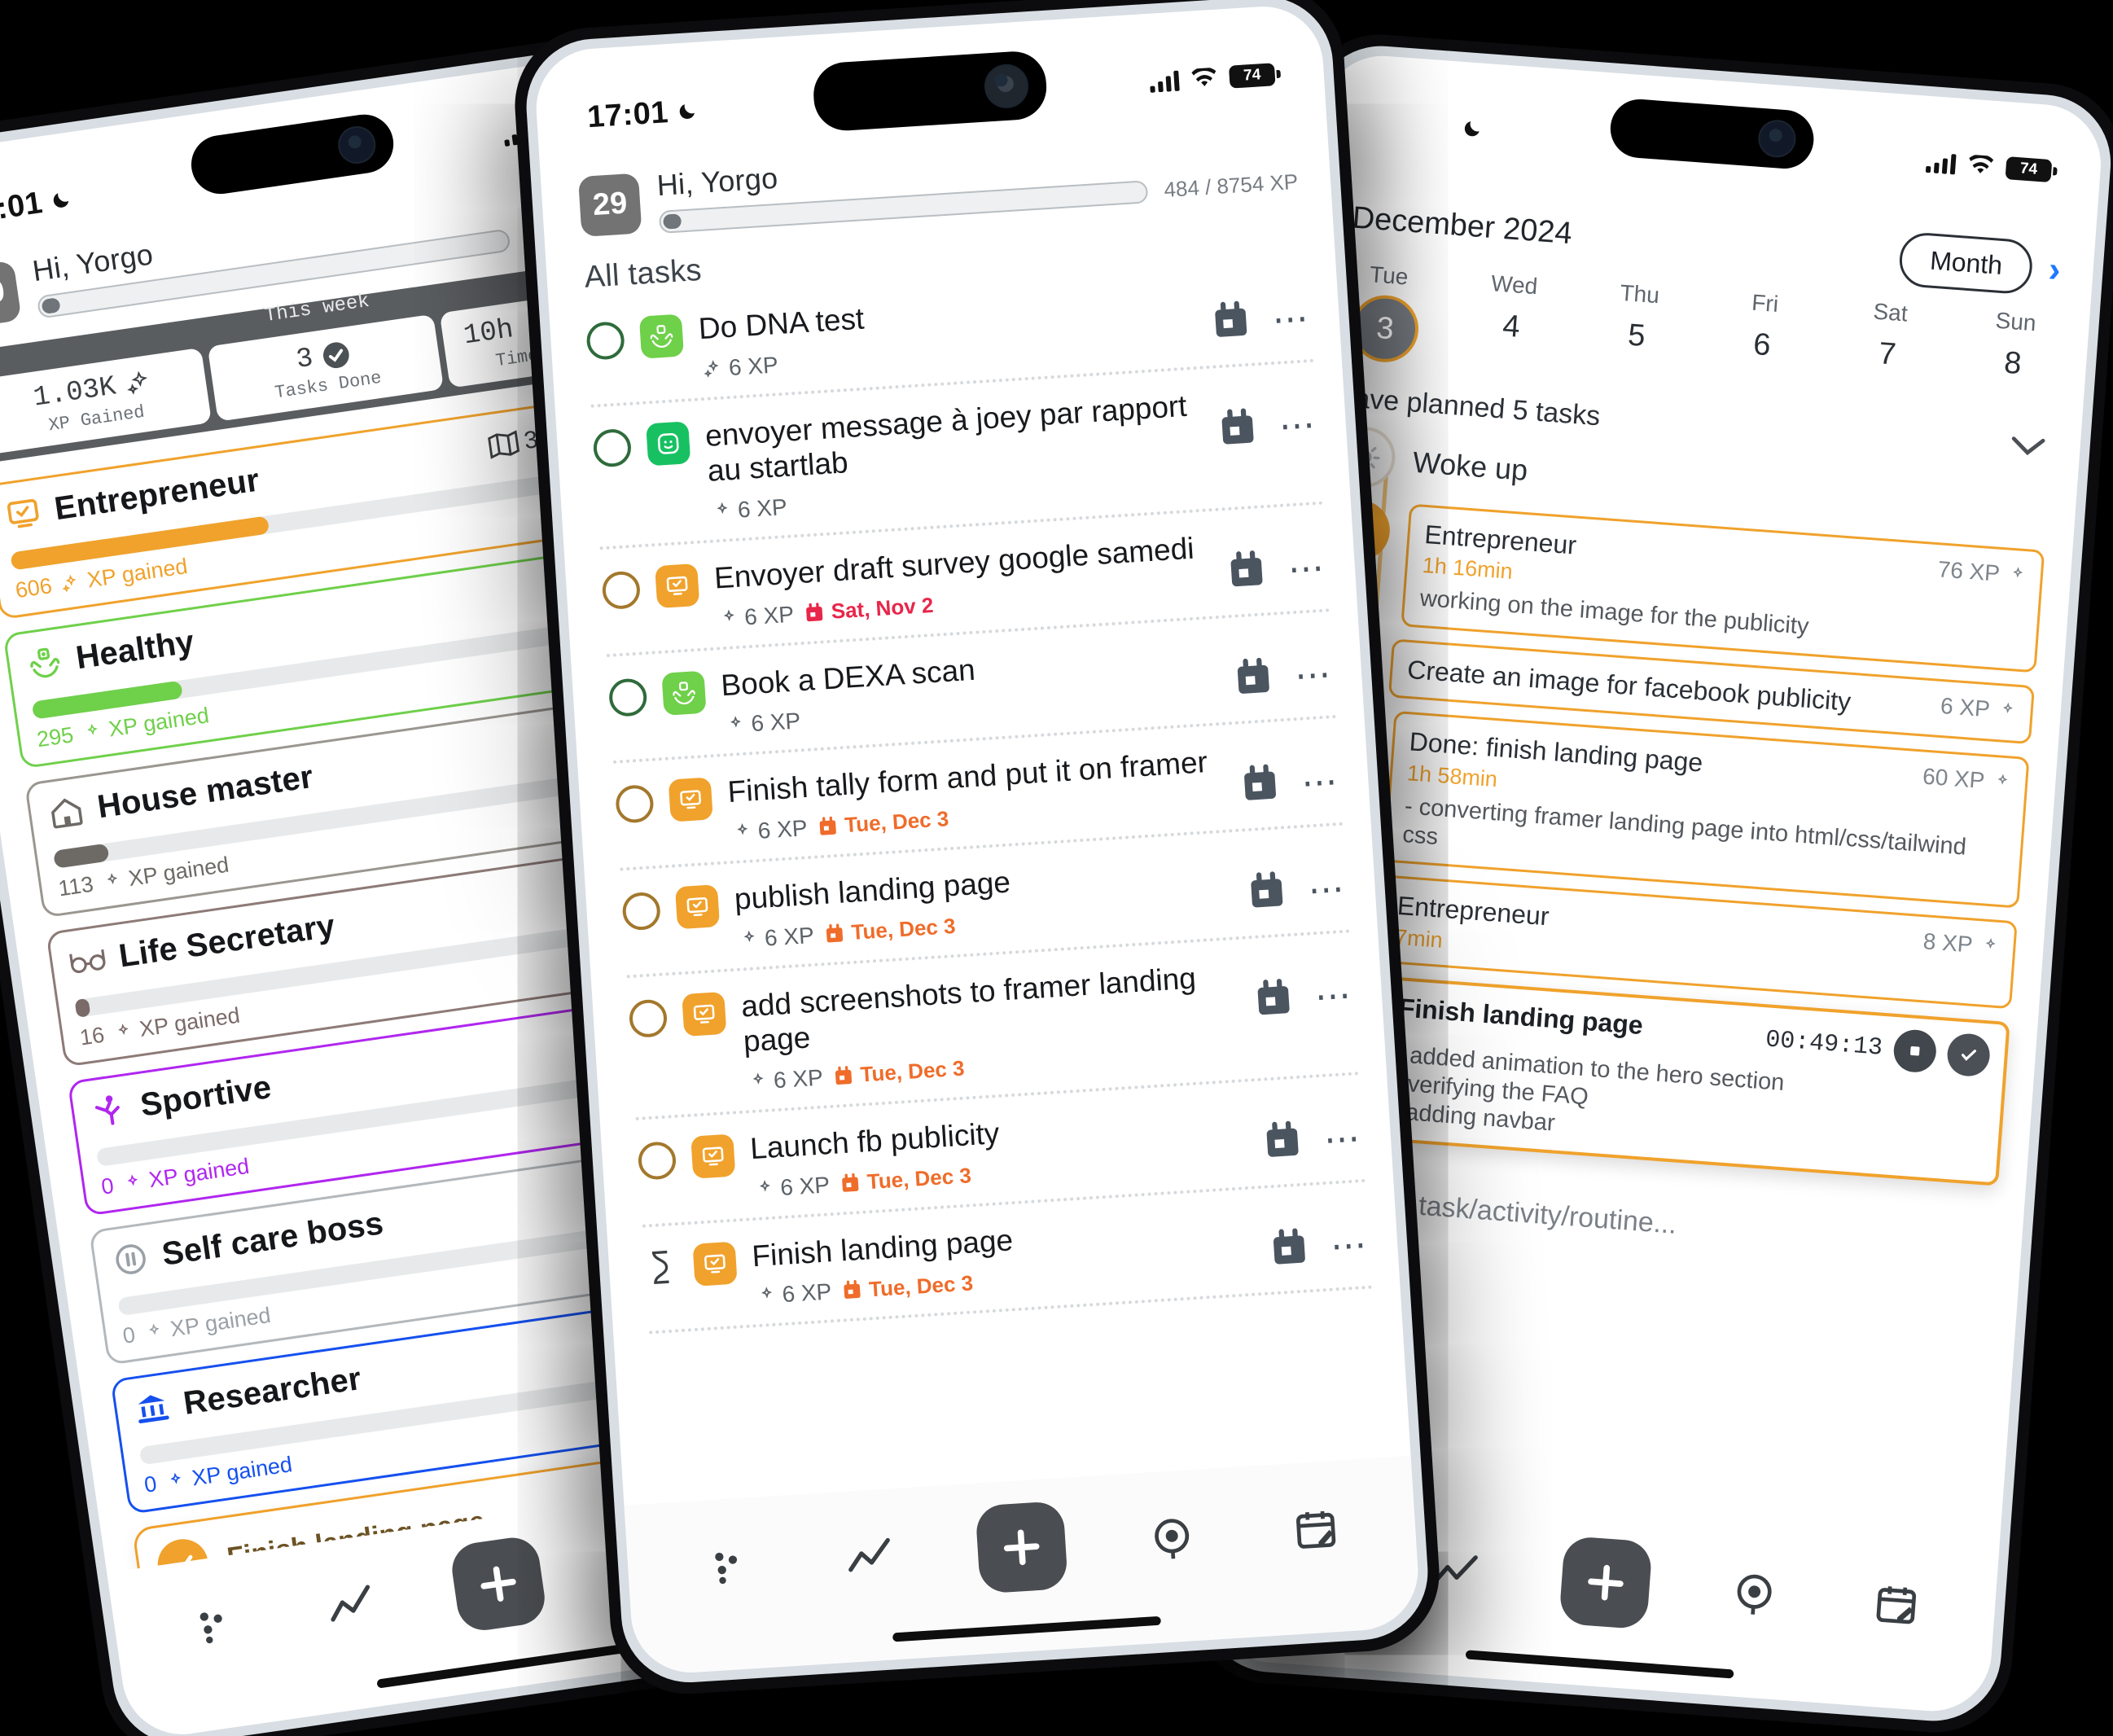 The height and width of the screenshot is (1736, 2113). Describe the element at coordinates (106, 401) in the screenshot. I see `stat-card-xp: 1.03K XP Gained` at that location.